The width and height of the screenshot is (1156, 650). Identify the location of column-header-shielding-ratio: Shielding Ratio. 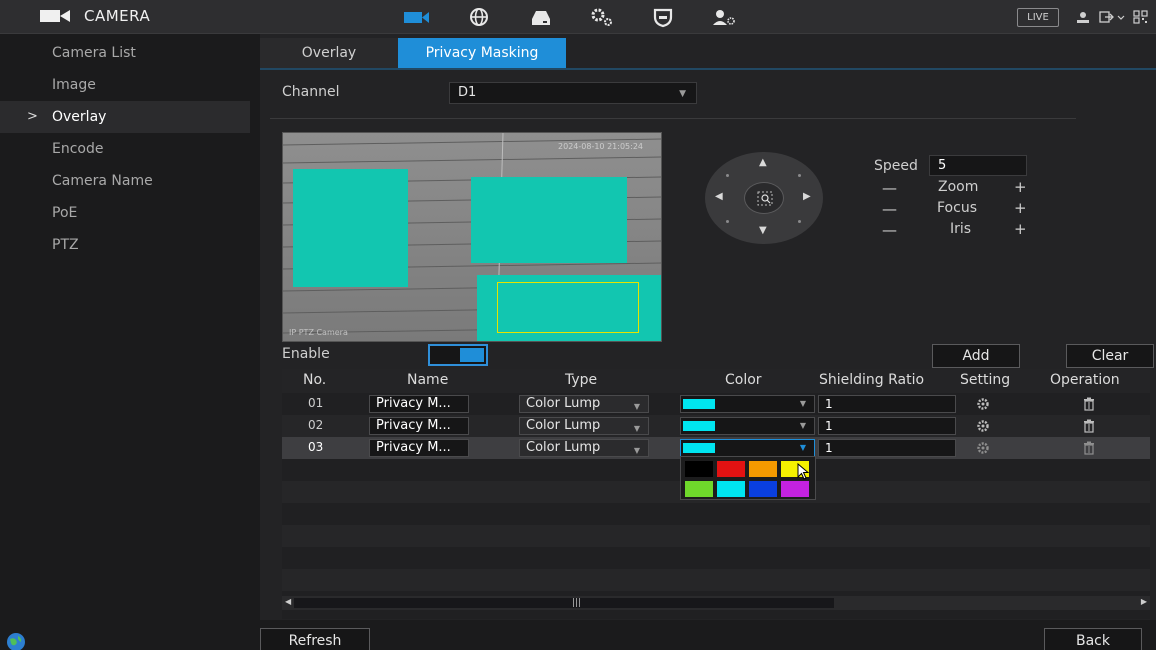
(872, 380).